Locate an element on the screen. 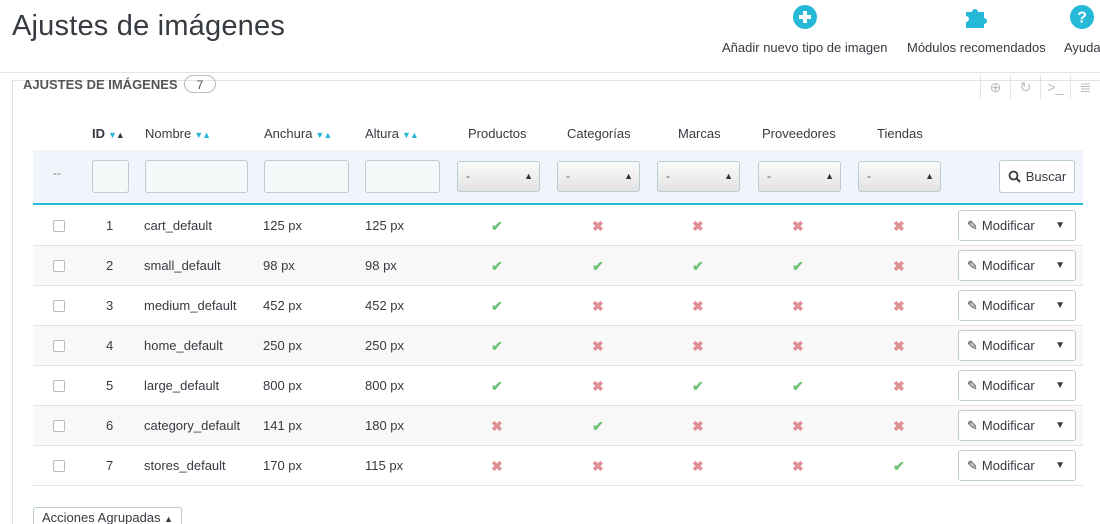  help-button: ? Ayuda is located at coordinates (1082, 29).